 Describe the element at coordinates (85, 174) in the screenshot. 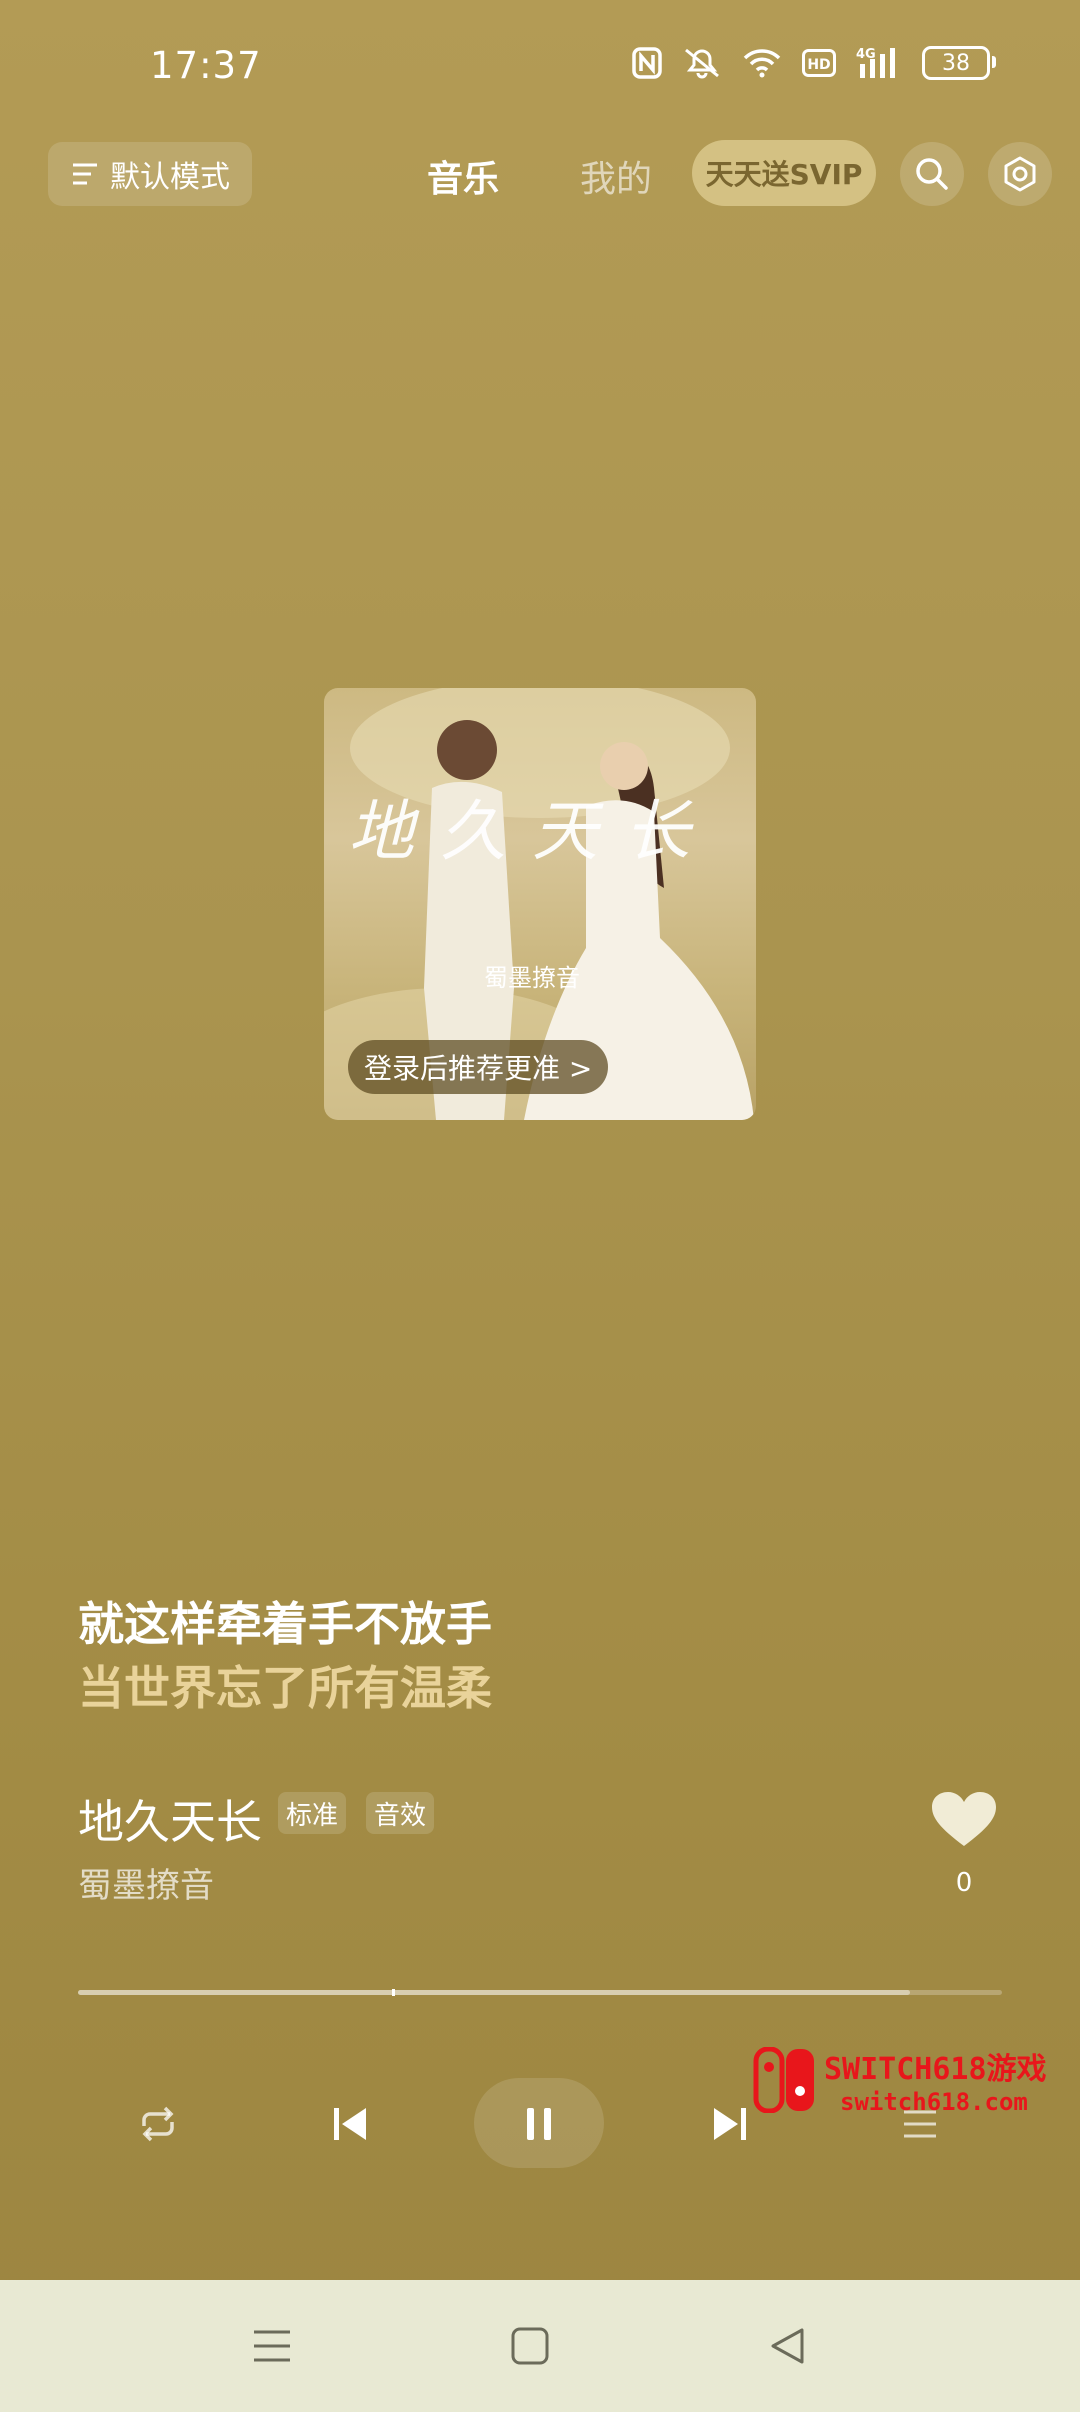

I see `menu-lines-icon` at that location.